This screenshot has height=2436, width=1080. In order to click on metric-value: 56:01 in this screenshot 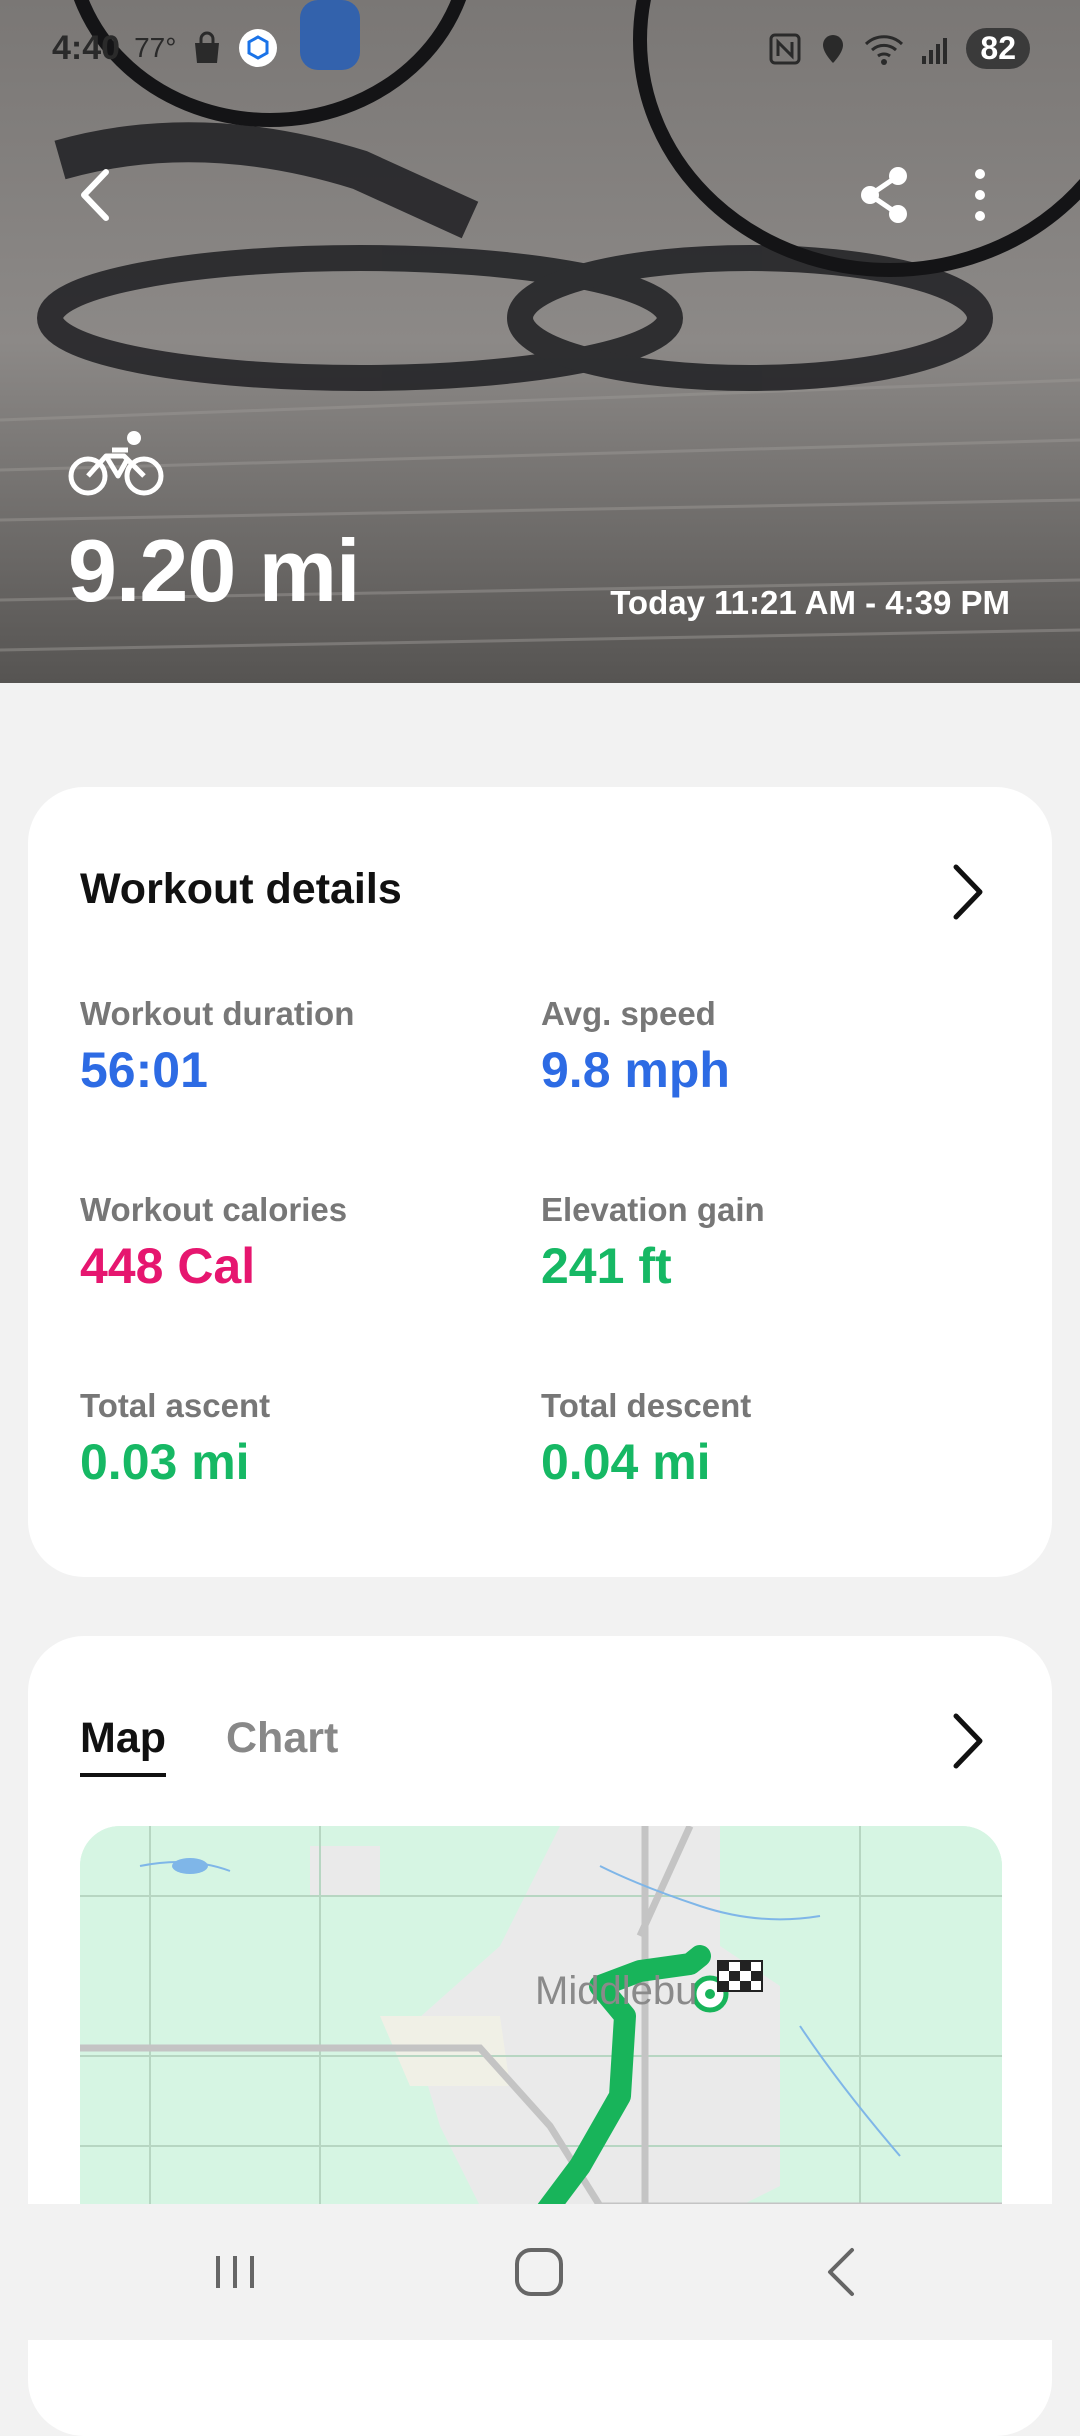, I will do `click(144, 1070)`.